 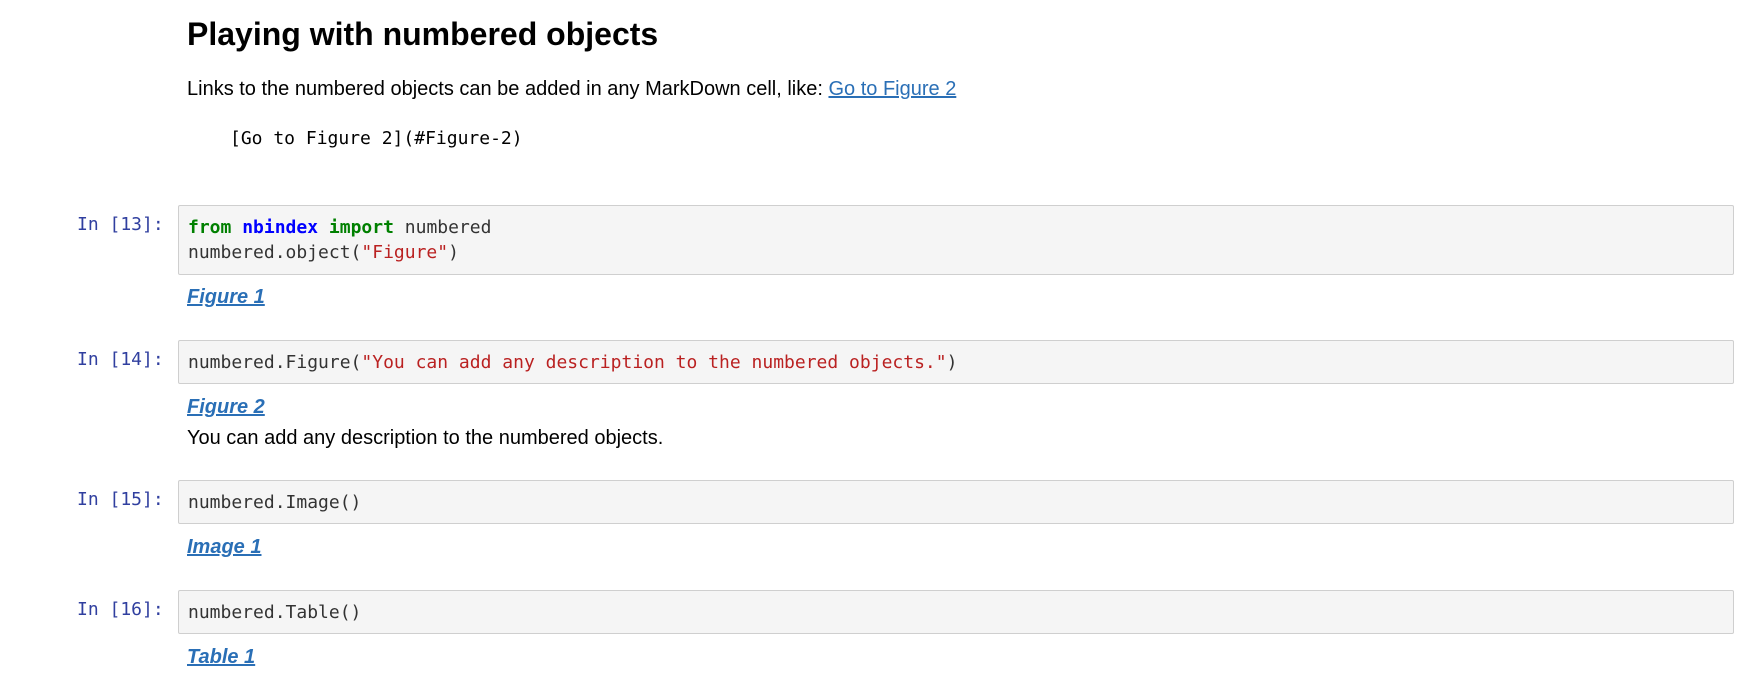 I want to click on code-call: numbered.object(, so click(x=275, y=252).